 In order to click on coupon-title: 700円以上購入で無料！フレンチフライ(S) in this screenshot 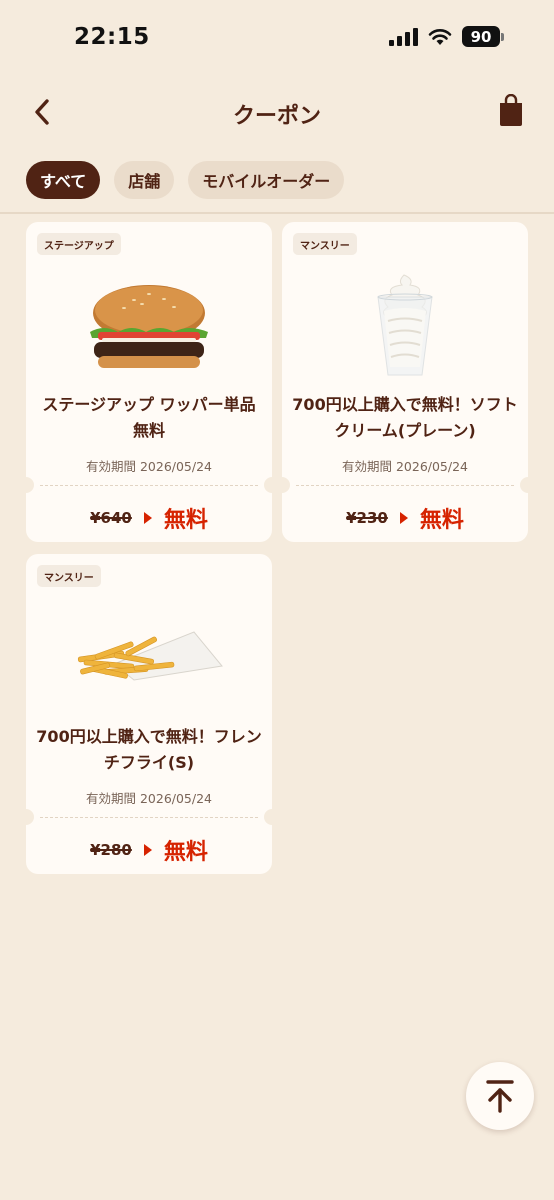, I will do `click(149, 749)`.